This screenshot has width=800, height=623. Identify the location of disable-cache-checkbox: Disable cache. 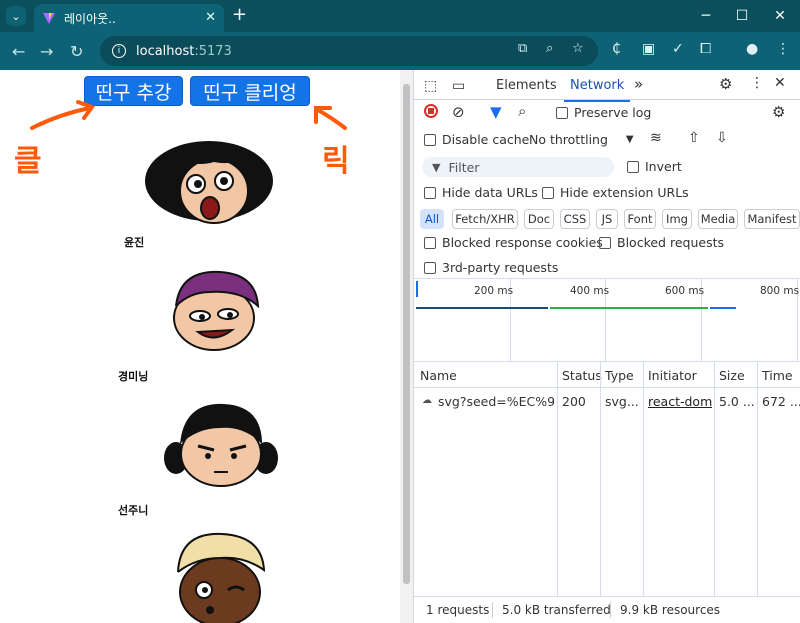
(476, 139).